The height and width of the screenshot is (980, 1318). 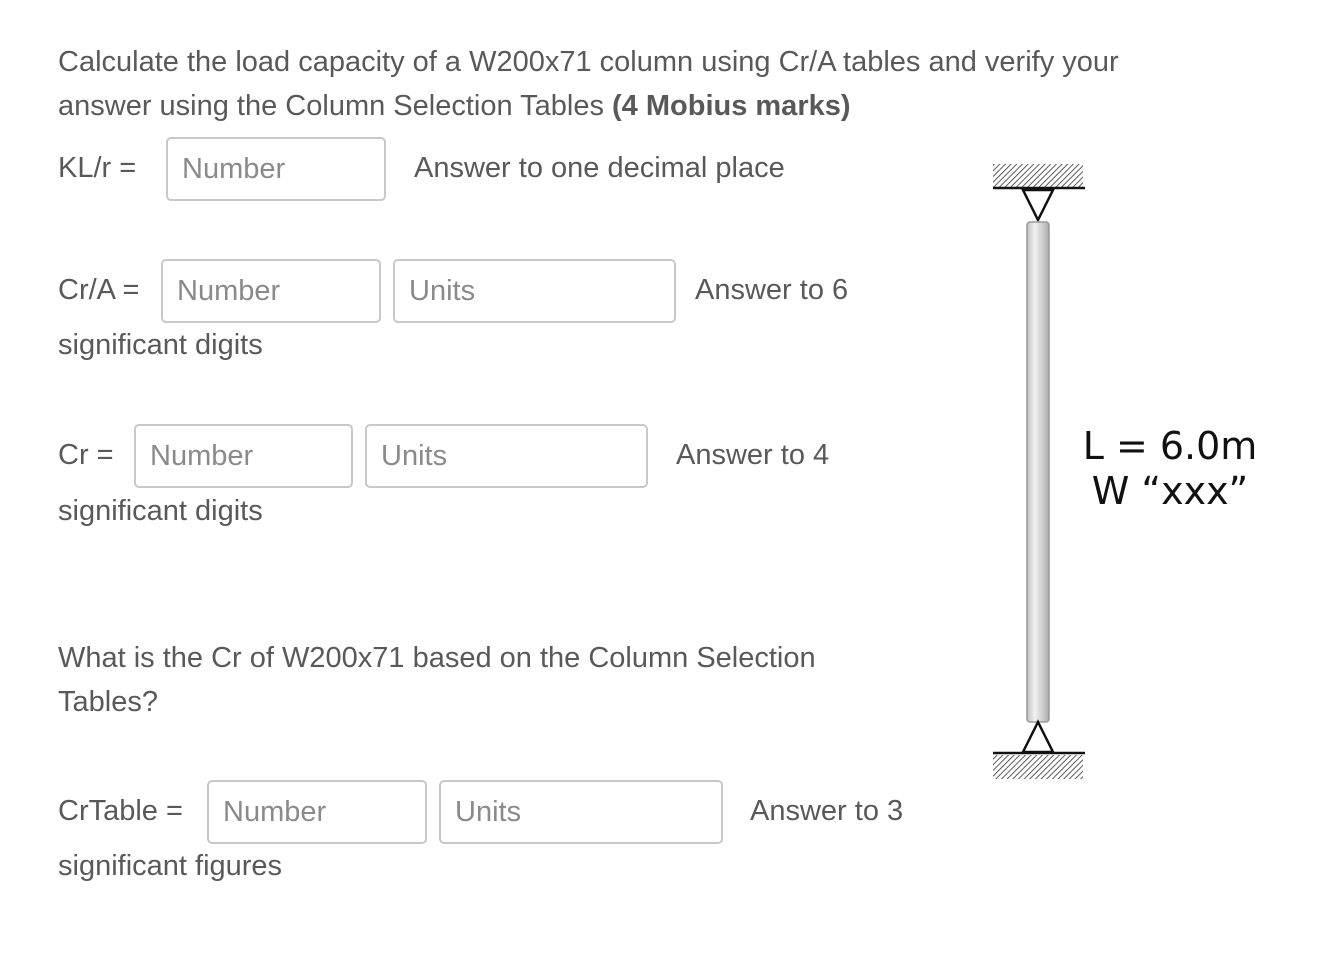 What do you see at coordinates (317, 812) in the screenshot?
I see `crtable-number-input` at bounding box center [317, 812].